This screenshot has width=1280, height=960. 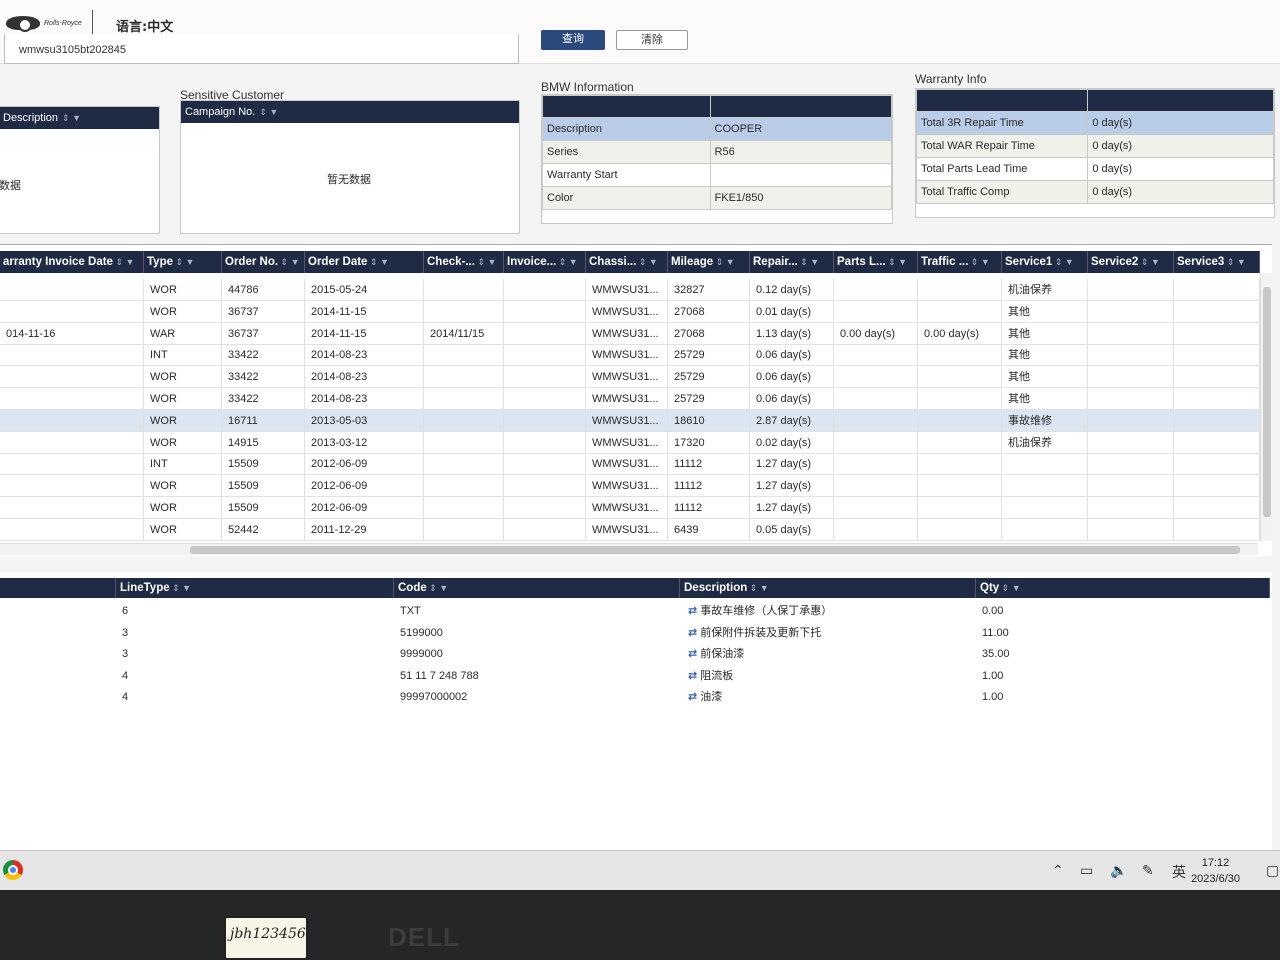 What do you see at coordinates (537, 588) in the screenshot?
I see `column-header: Code ⇕ ▼` at bounding box center [537, 588].